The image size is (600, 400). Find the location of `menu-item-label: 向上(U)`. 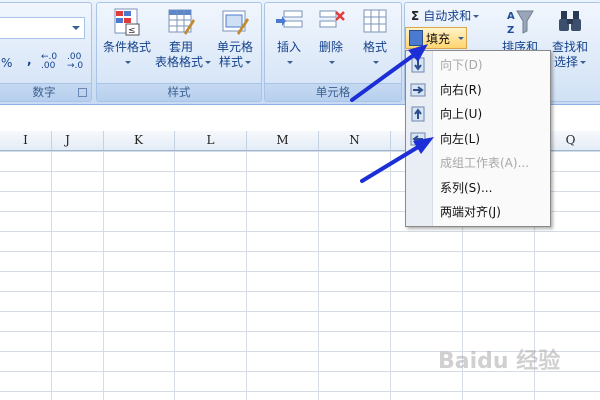

menu-item-label: 向上(U) is located at coordinates (461, 114).